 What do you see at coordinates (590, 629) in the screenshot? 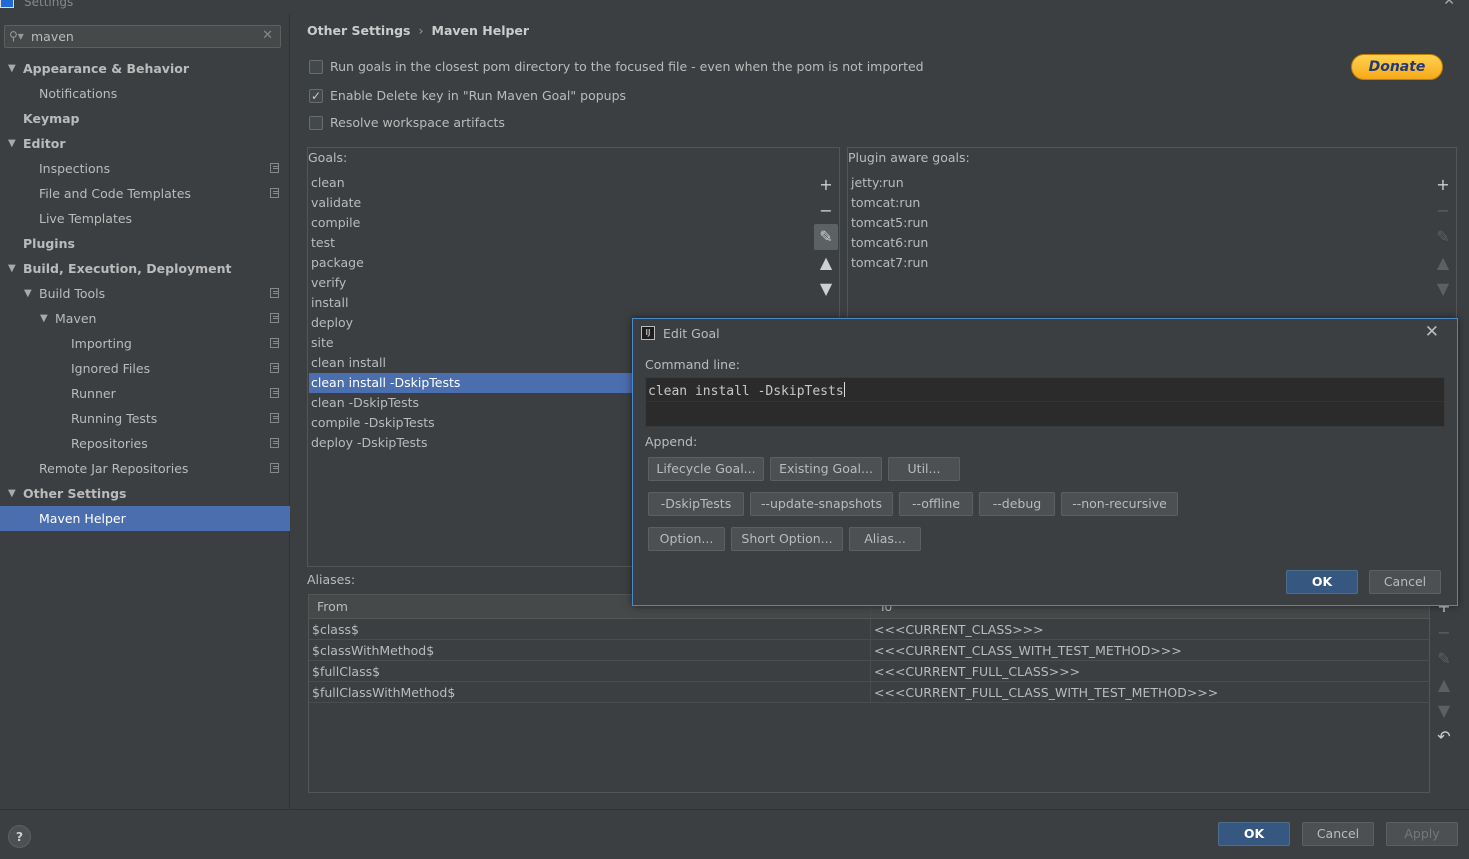
I see `alias-from-cell: $class$` at bounding box center [590, 629].